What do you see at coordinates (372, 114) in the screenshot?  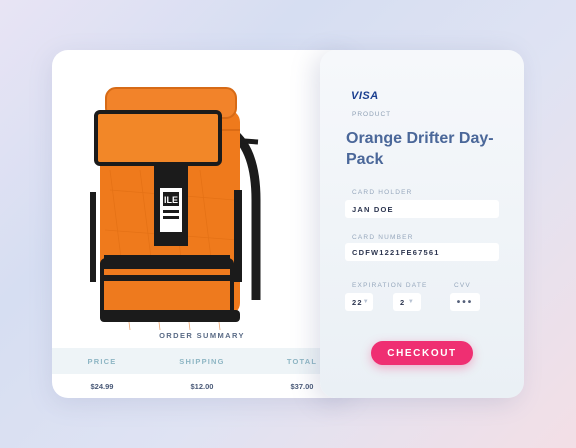 I see `product-label: PRODUCT` at bounding box center [372, 114].